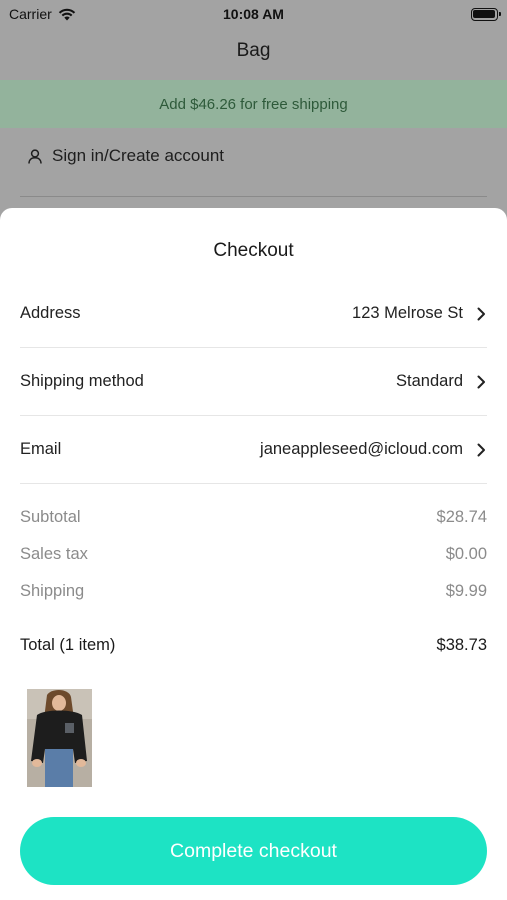 The width and height of the screenshot is (507, 900). Describe the element at coordinates (59, 738) in the screenshot. I see `product-thumbnail` at that location.